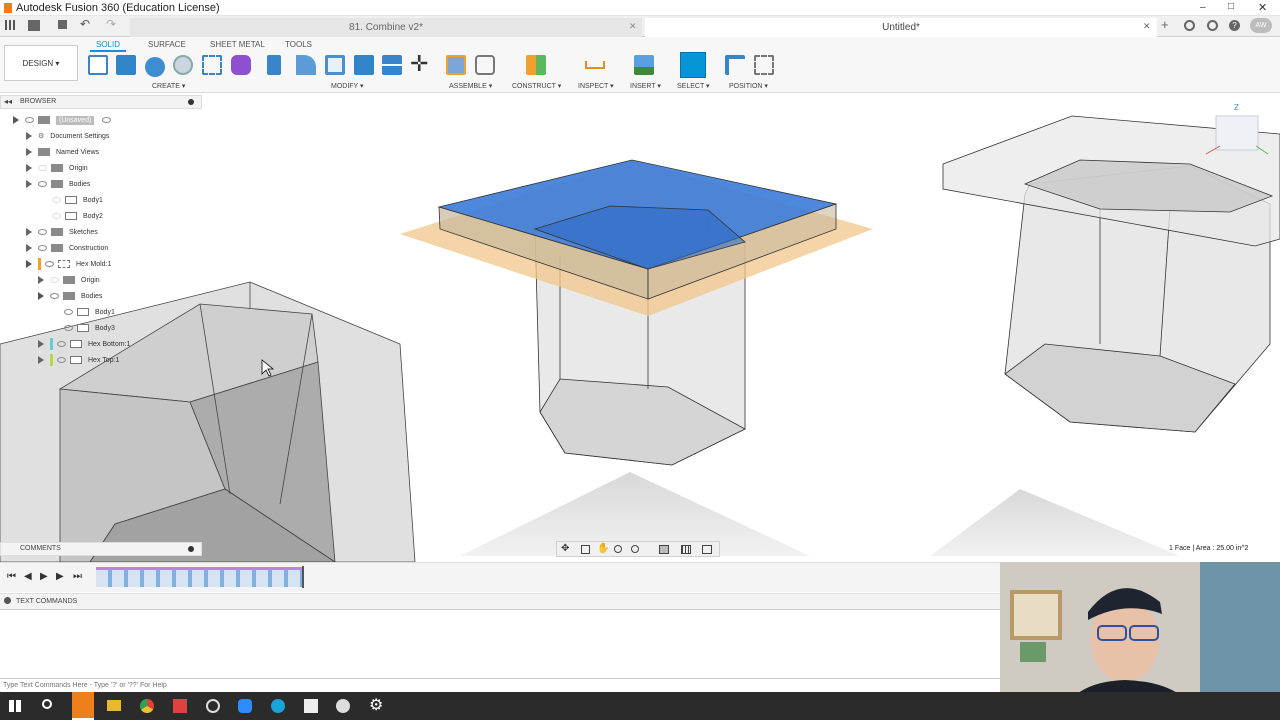 This screenshot has width=1280, height=720. I want to click on close-tab-icon: ✕, so click(1147, 26).